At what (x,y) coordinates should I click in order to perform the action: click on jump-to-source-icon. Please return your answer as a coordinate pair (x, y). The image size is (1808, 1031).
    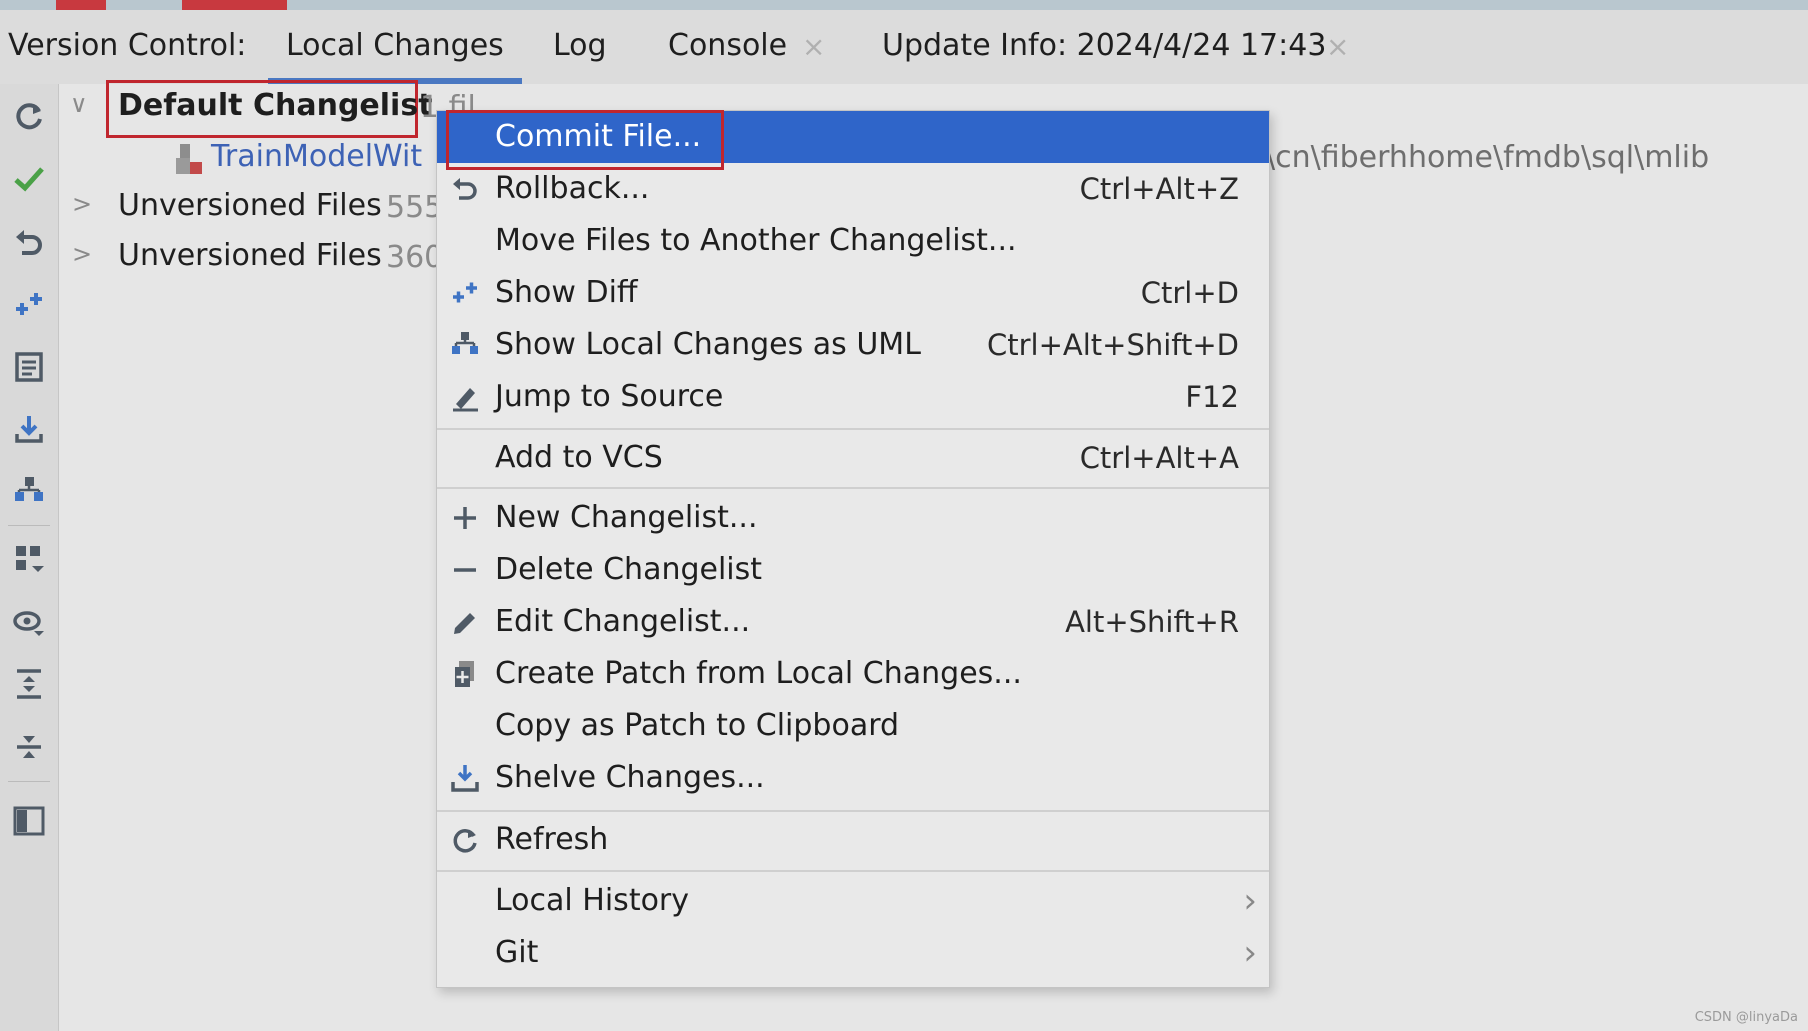
    Looking at the image, I should click on (465, 397).